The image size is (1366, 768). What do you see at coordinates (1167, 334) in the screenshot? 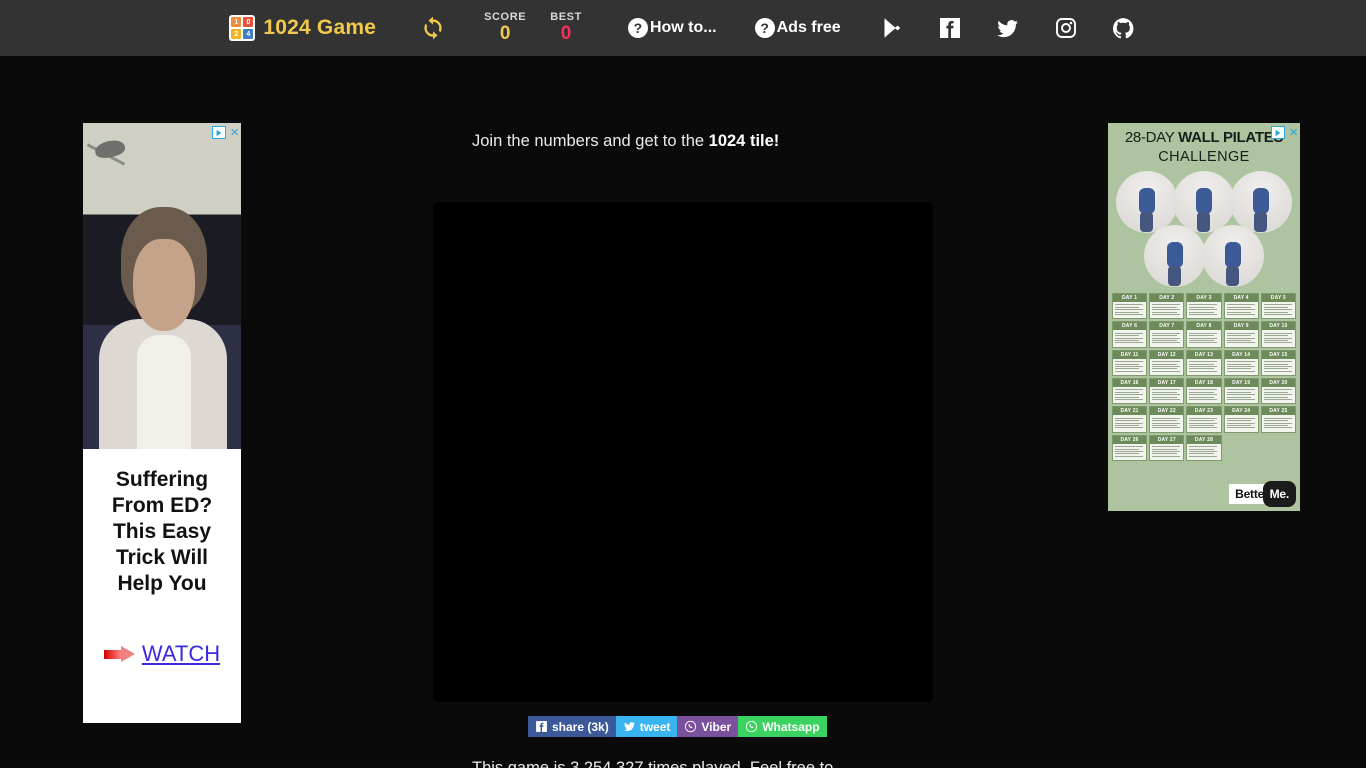
I see `day-card: DAY 7` at bounding box center [1167, 334].